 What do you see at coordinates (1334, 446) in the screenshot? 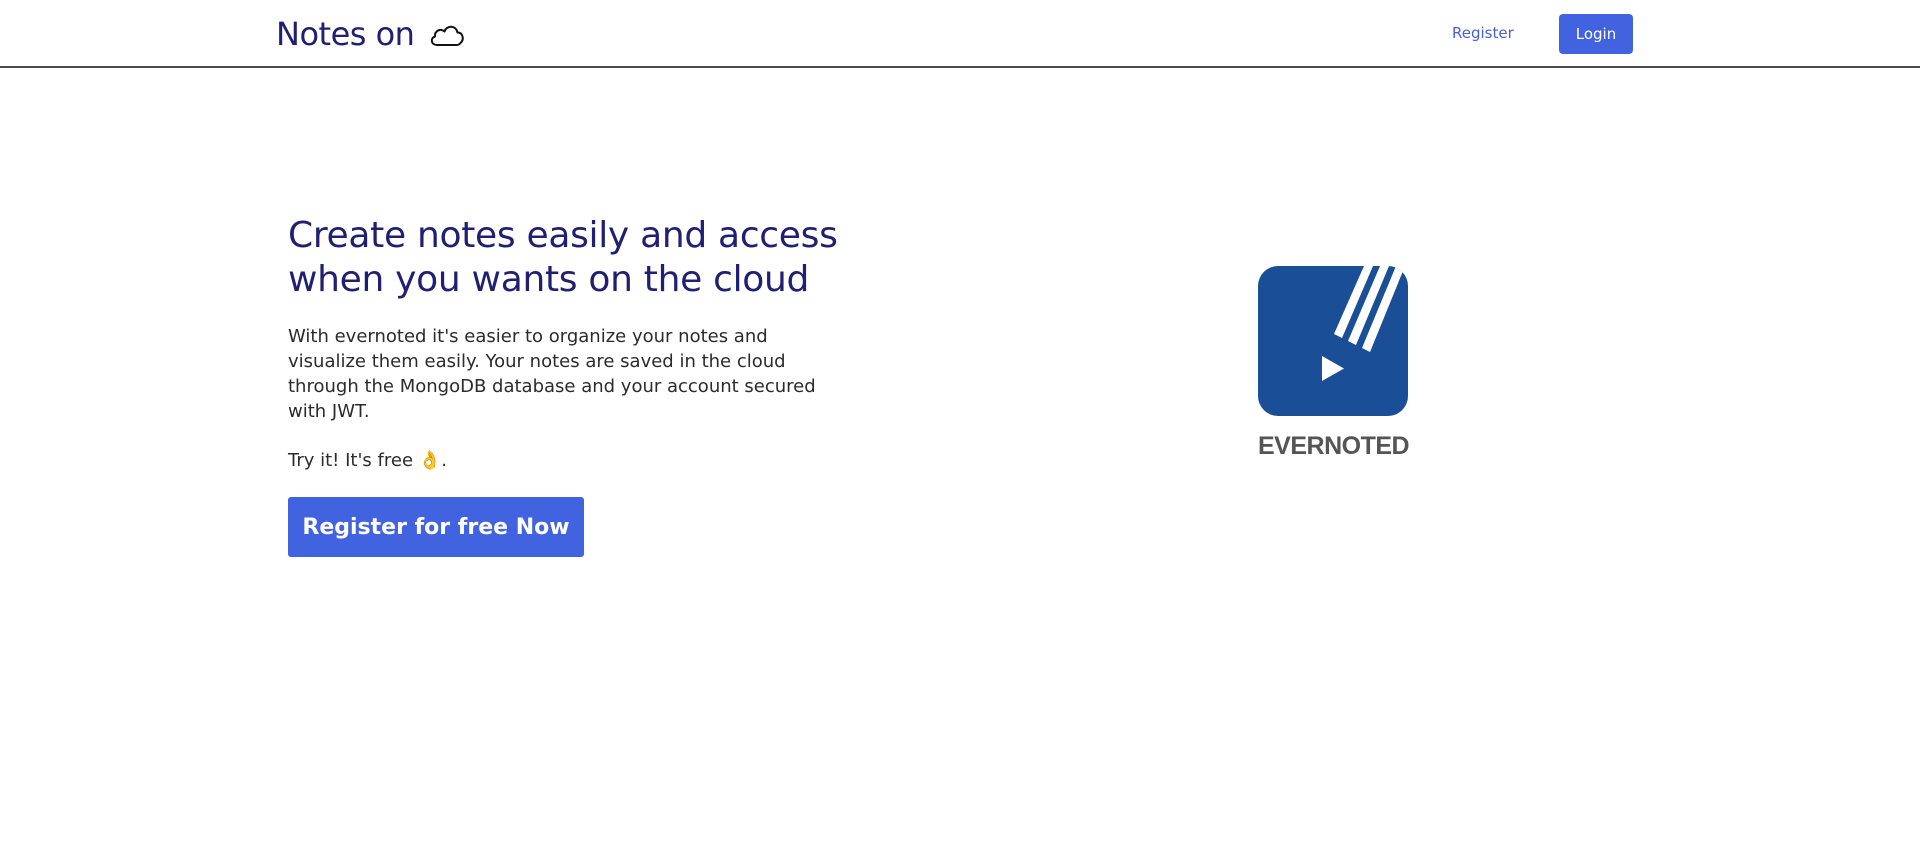
I see `logo-wordmark: EVERNOTED` at bounding box center [1334, 446].